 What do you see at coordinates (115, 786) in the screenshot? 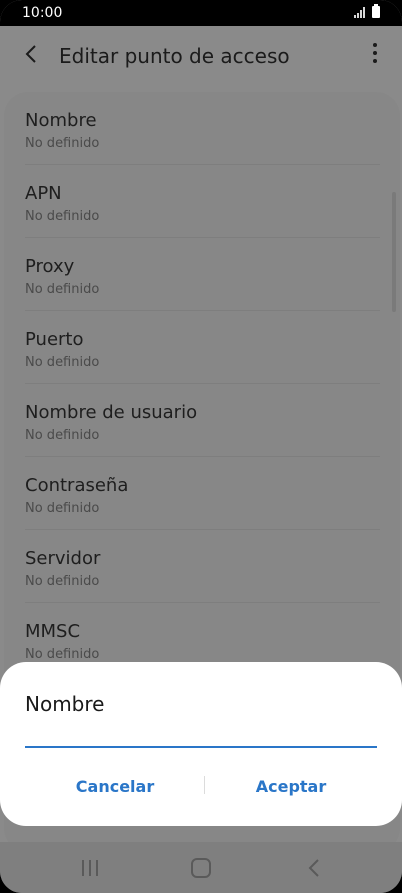
I see `cancel-button: Cancelar` at bounding box center [115, 786].